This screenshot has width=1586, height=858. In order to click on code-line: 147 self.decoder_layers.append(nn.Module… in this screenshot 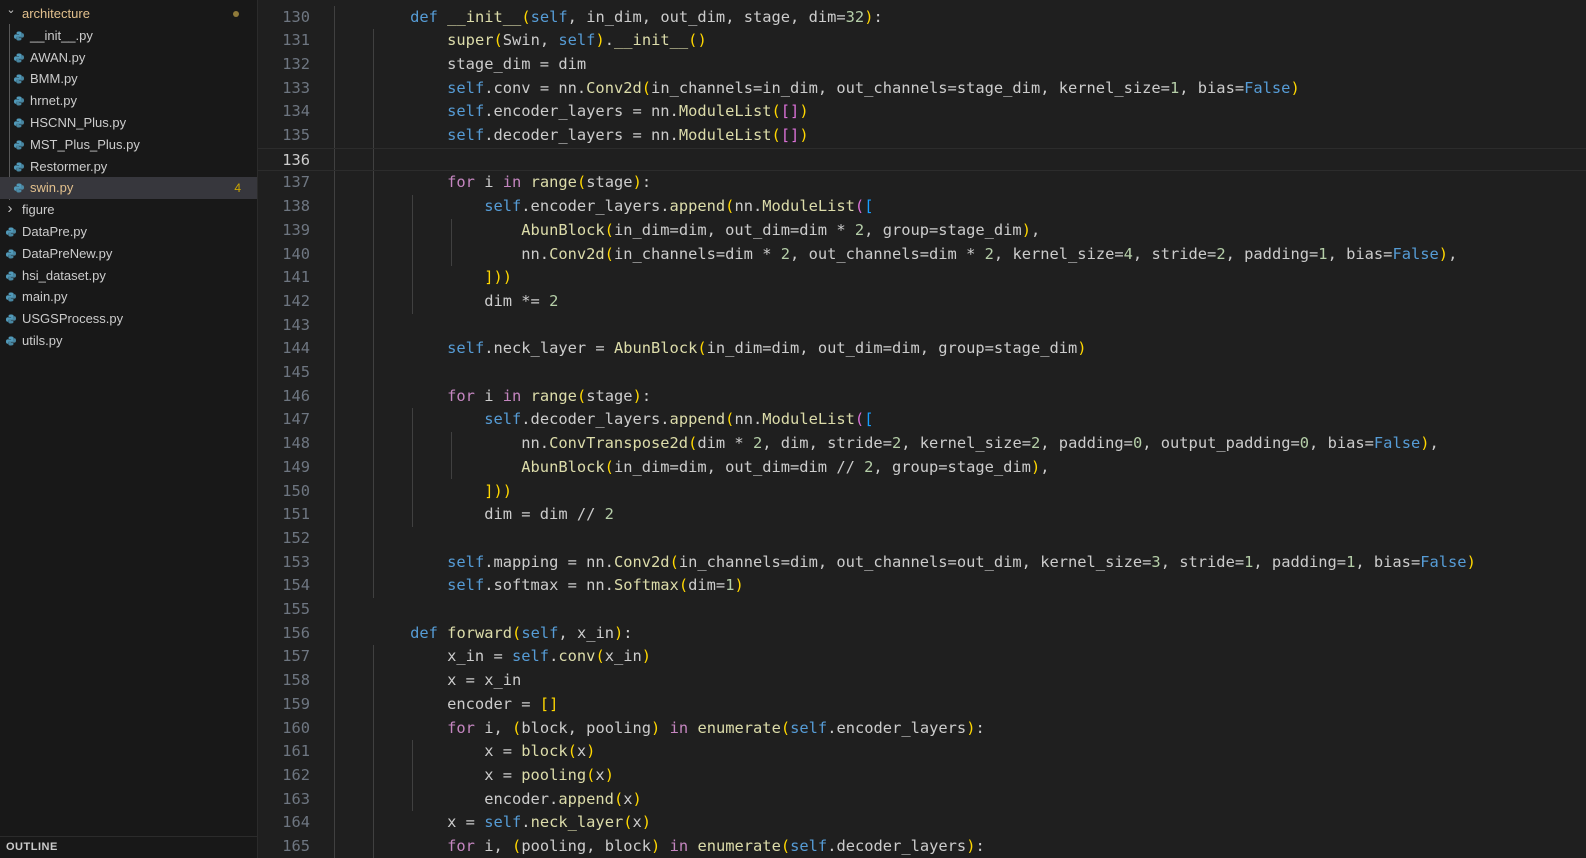, I will do `click(922, 420)`.